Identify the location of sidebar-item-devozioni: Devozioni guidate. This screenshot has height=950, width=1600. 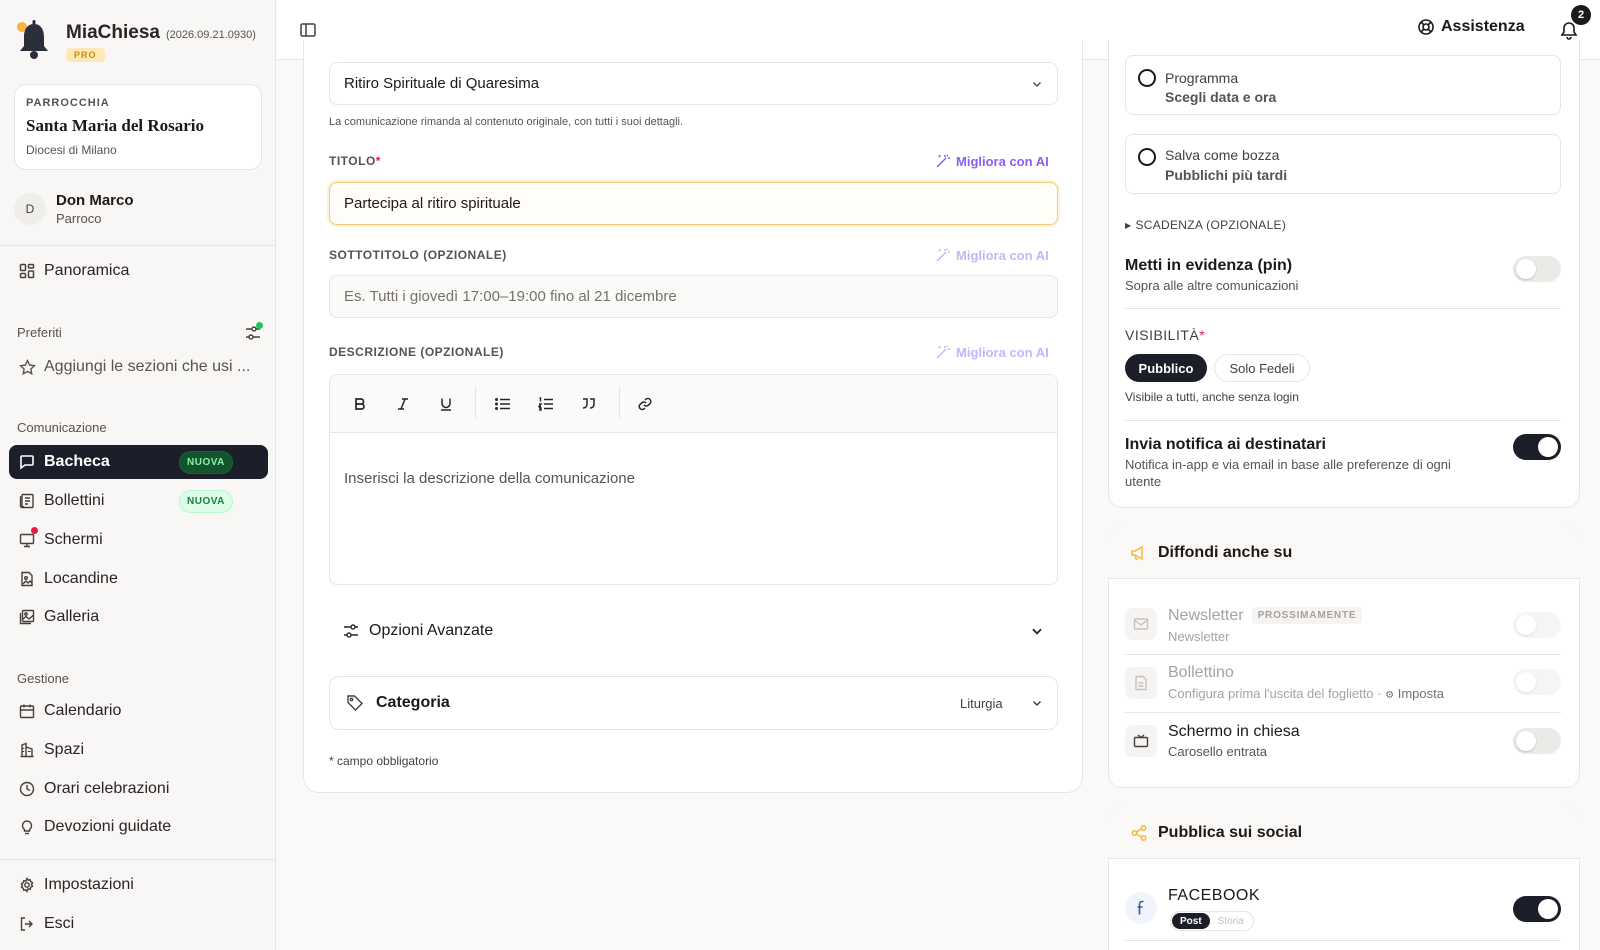
(138, 827).